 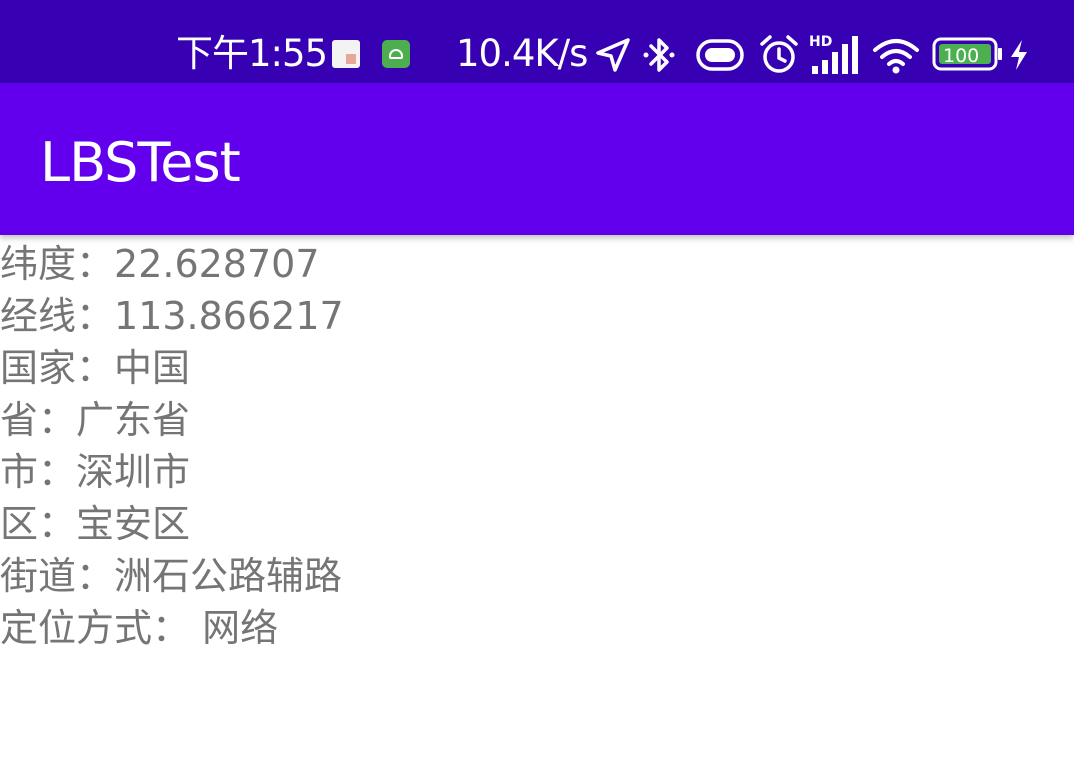 I want to click on longitude-value: 113.866217, so click(x=229, y=316).